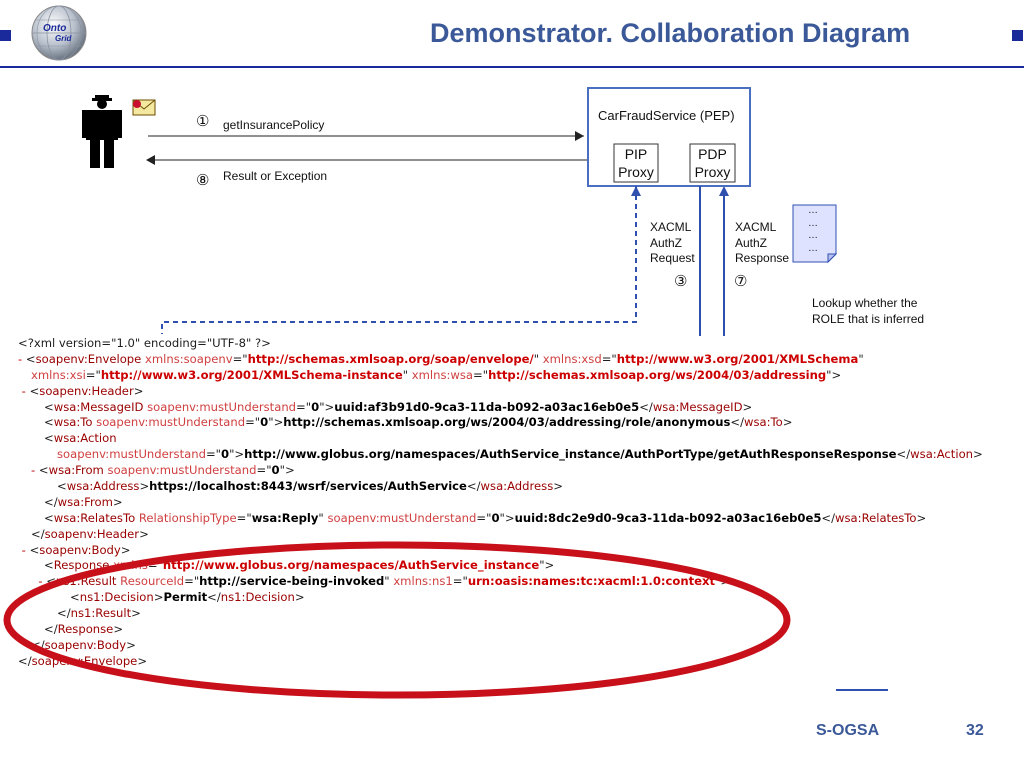 This screenshot has width=1024, height=768. I want to click on credential-envelope-icon, so click(144, 107).